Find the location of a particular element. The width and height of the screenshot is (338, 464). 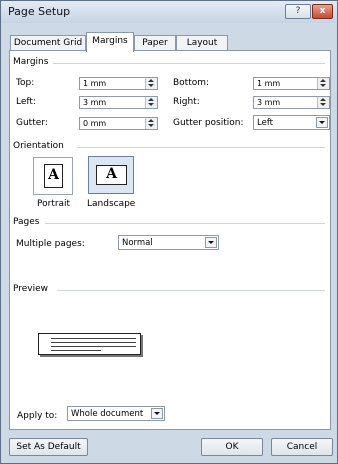

title-bar: Page Setup ? x is located at coordinates (169, 12).